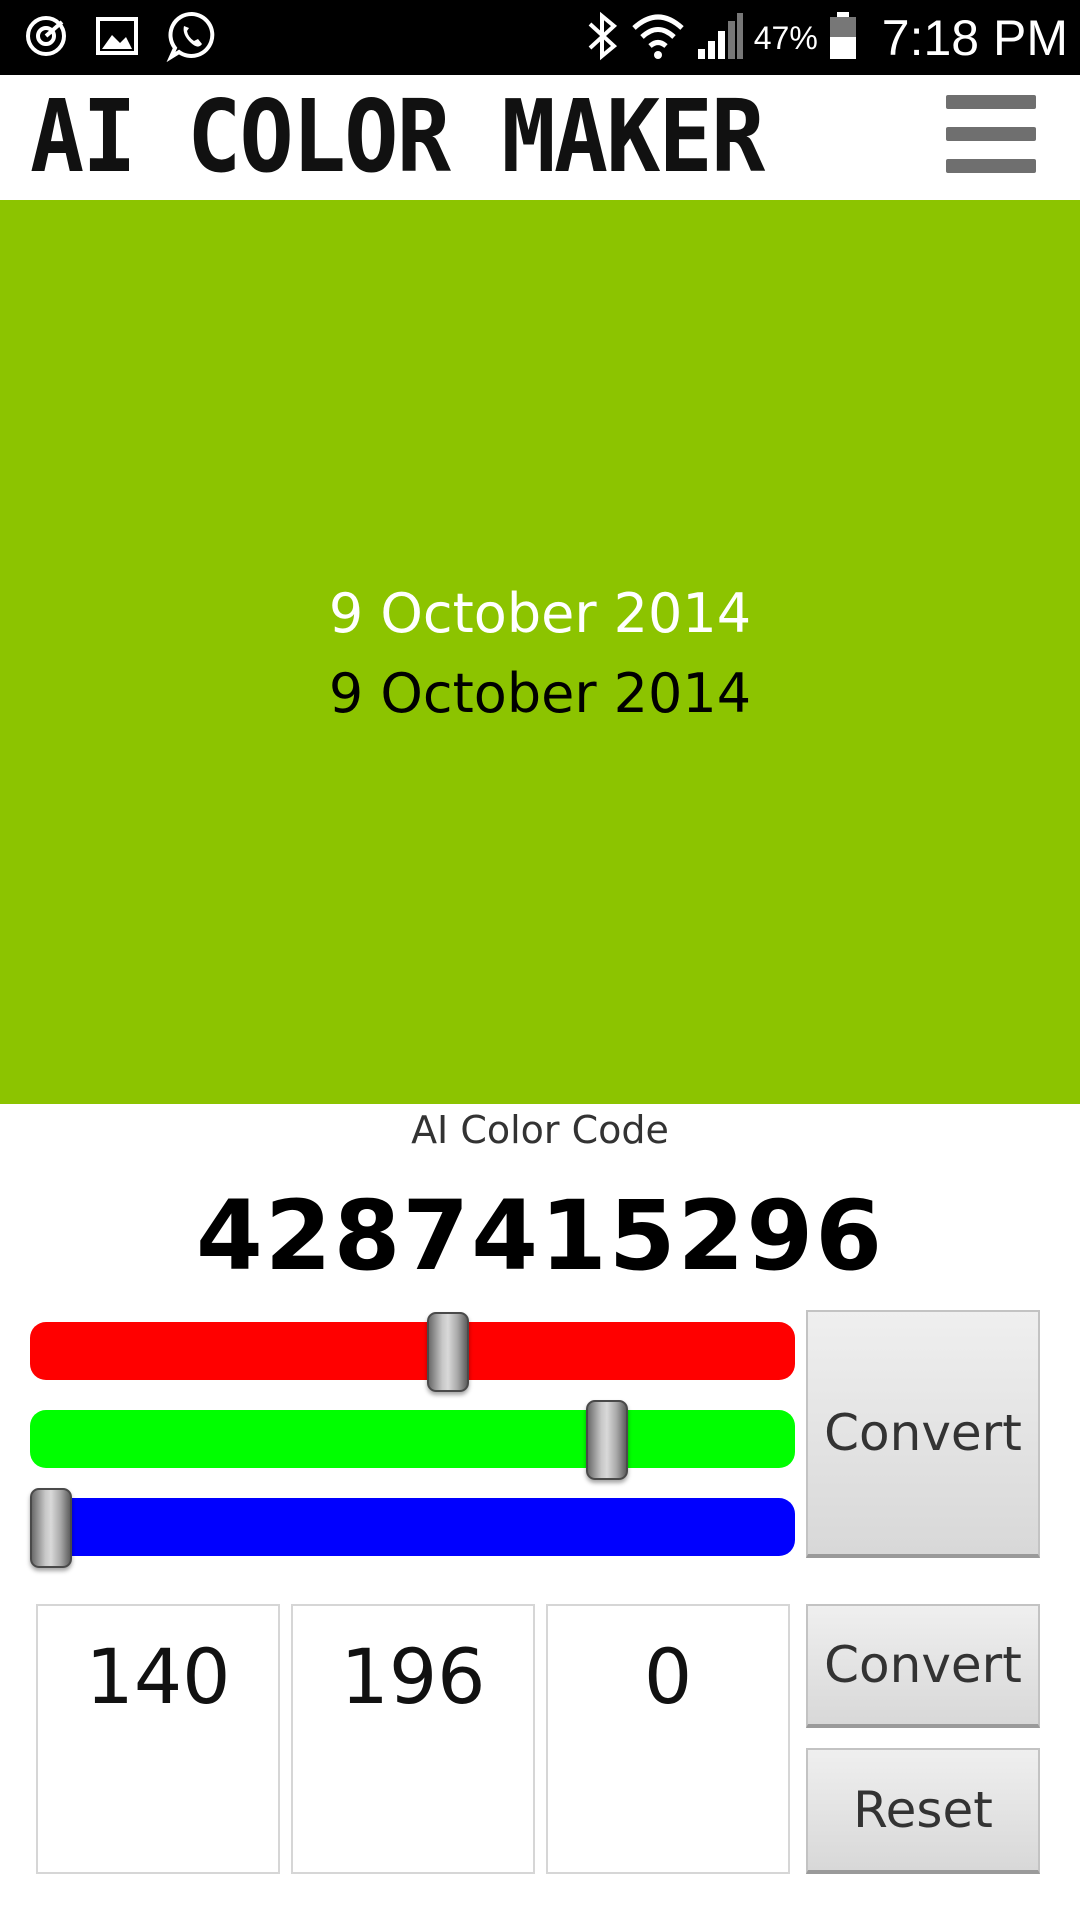 The height and width of the screenshot is (1920, 1080). What do you see at coordinates (785, 37) in the screenshot?
I see `battery-percent: 47%` at bounding box center [785, 37].